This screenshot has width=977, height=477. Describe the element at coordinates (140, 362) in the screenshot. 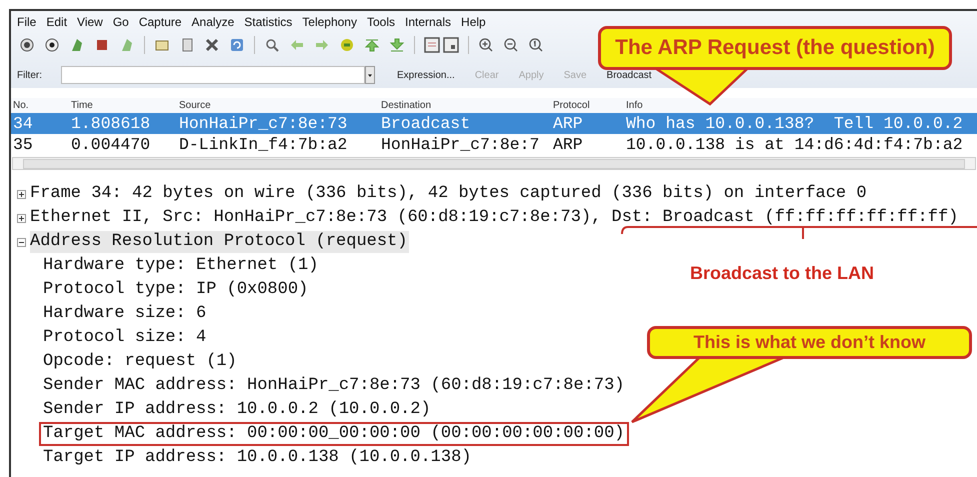

I see `tree-item: Opcode: request (1)` at that location.